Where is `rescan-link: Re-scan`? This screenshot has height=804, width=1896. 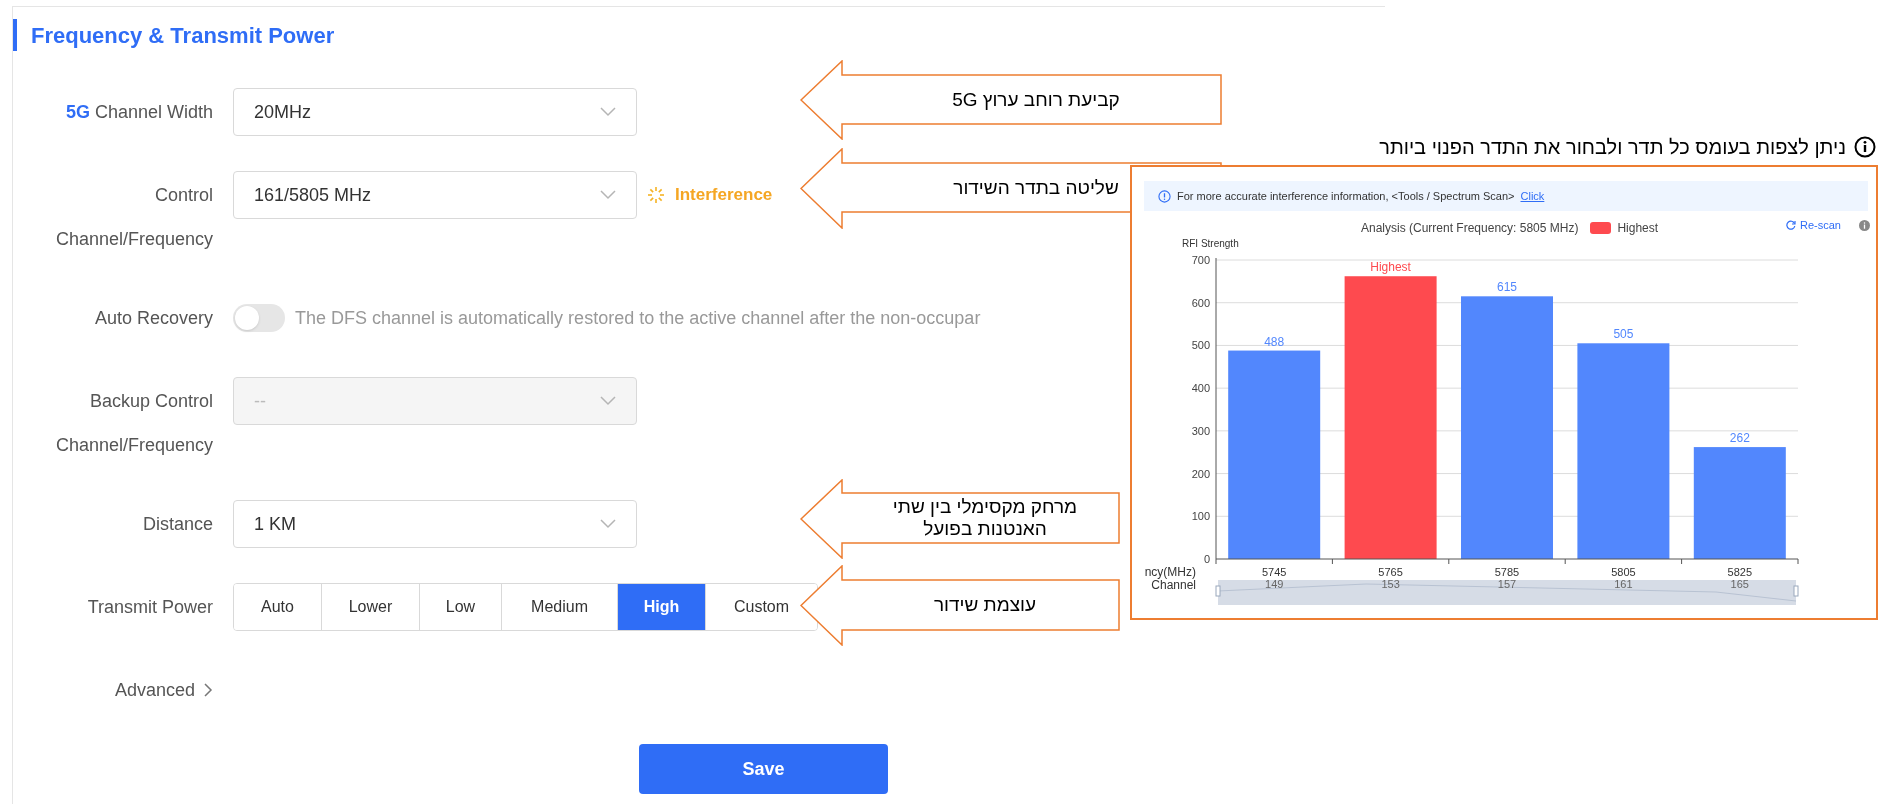
rescan-link: Re-scan is located at coordinates (1820, 225).